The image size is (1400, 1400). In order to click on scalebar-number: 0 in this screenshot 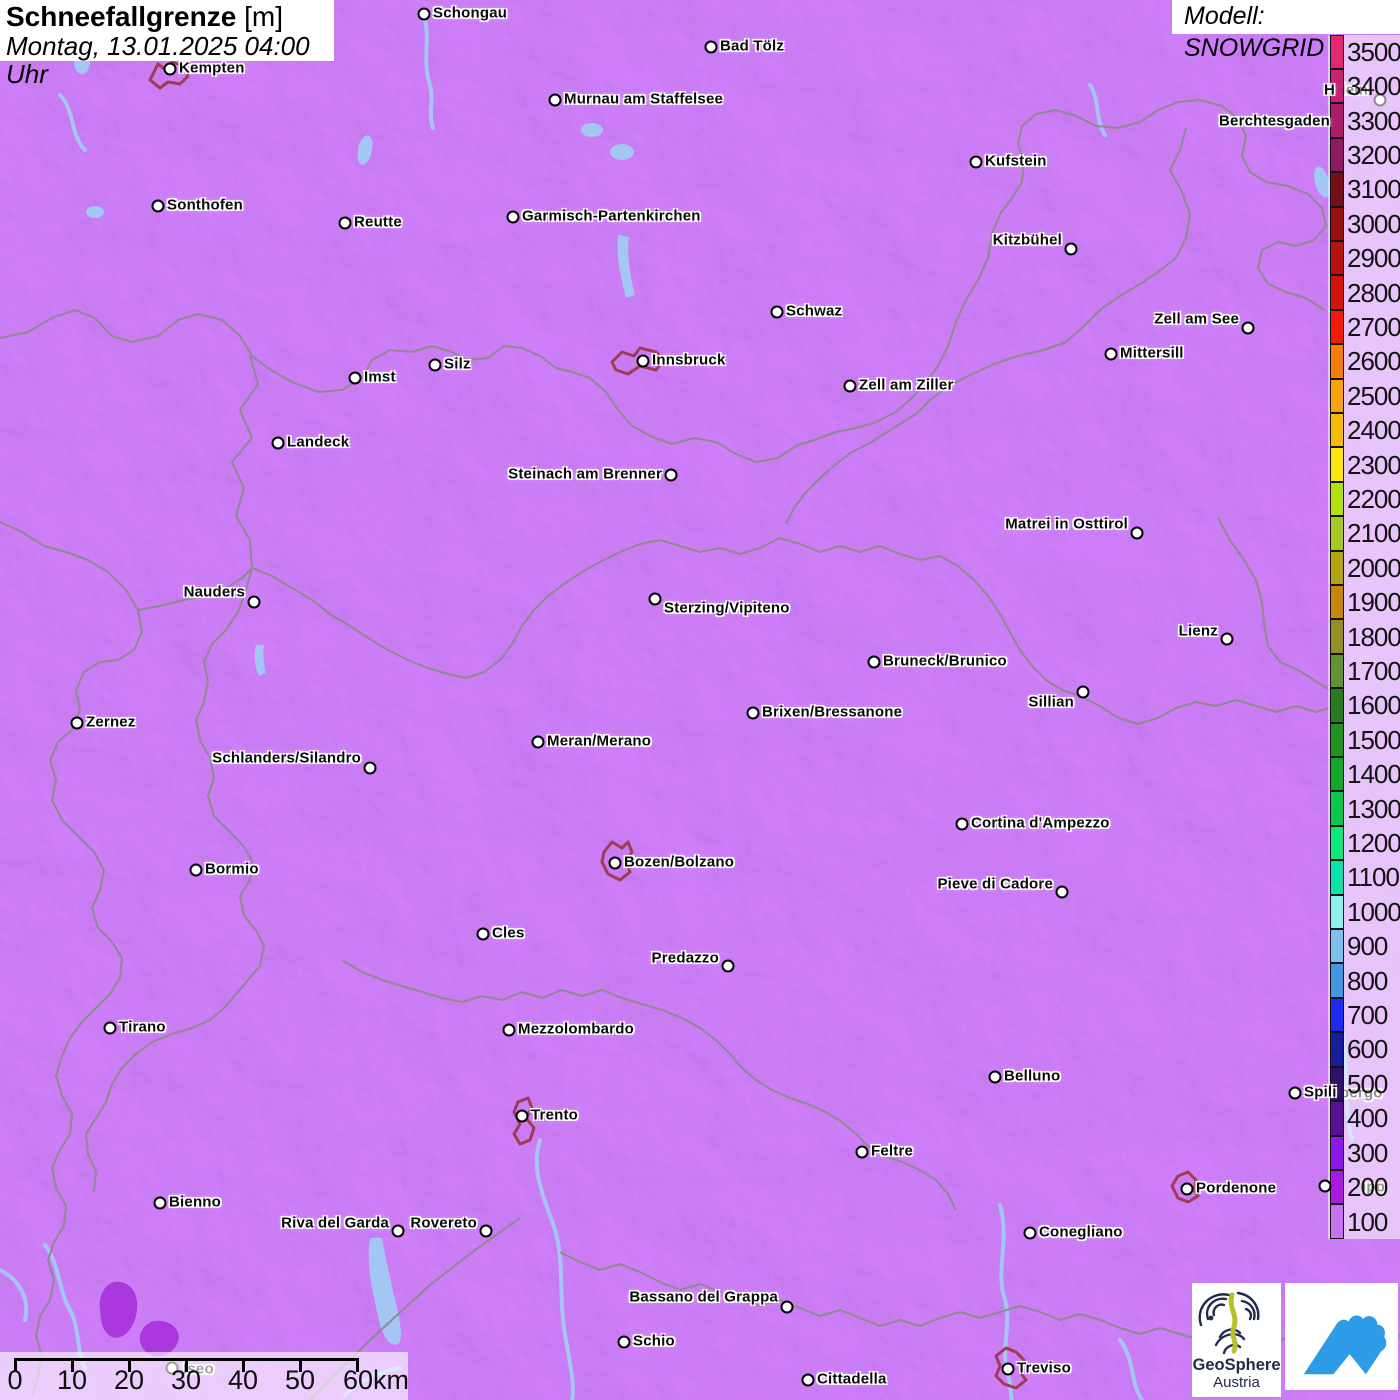, I will do `click(15, 1380)`.